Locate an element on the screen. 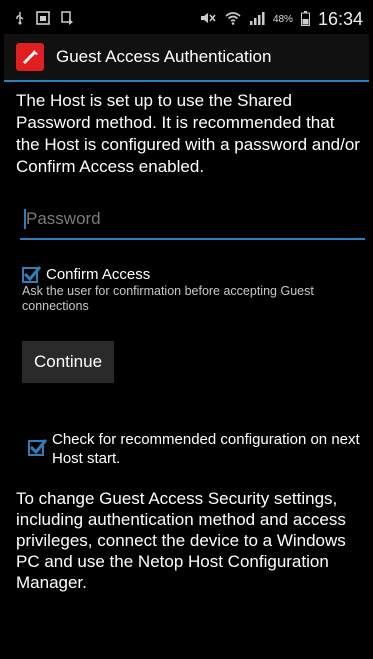 This screenshot has width=373, height=659. image-icon is located at coordinates (43, 19).